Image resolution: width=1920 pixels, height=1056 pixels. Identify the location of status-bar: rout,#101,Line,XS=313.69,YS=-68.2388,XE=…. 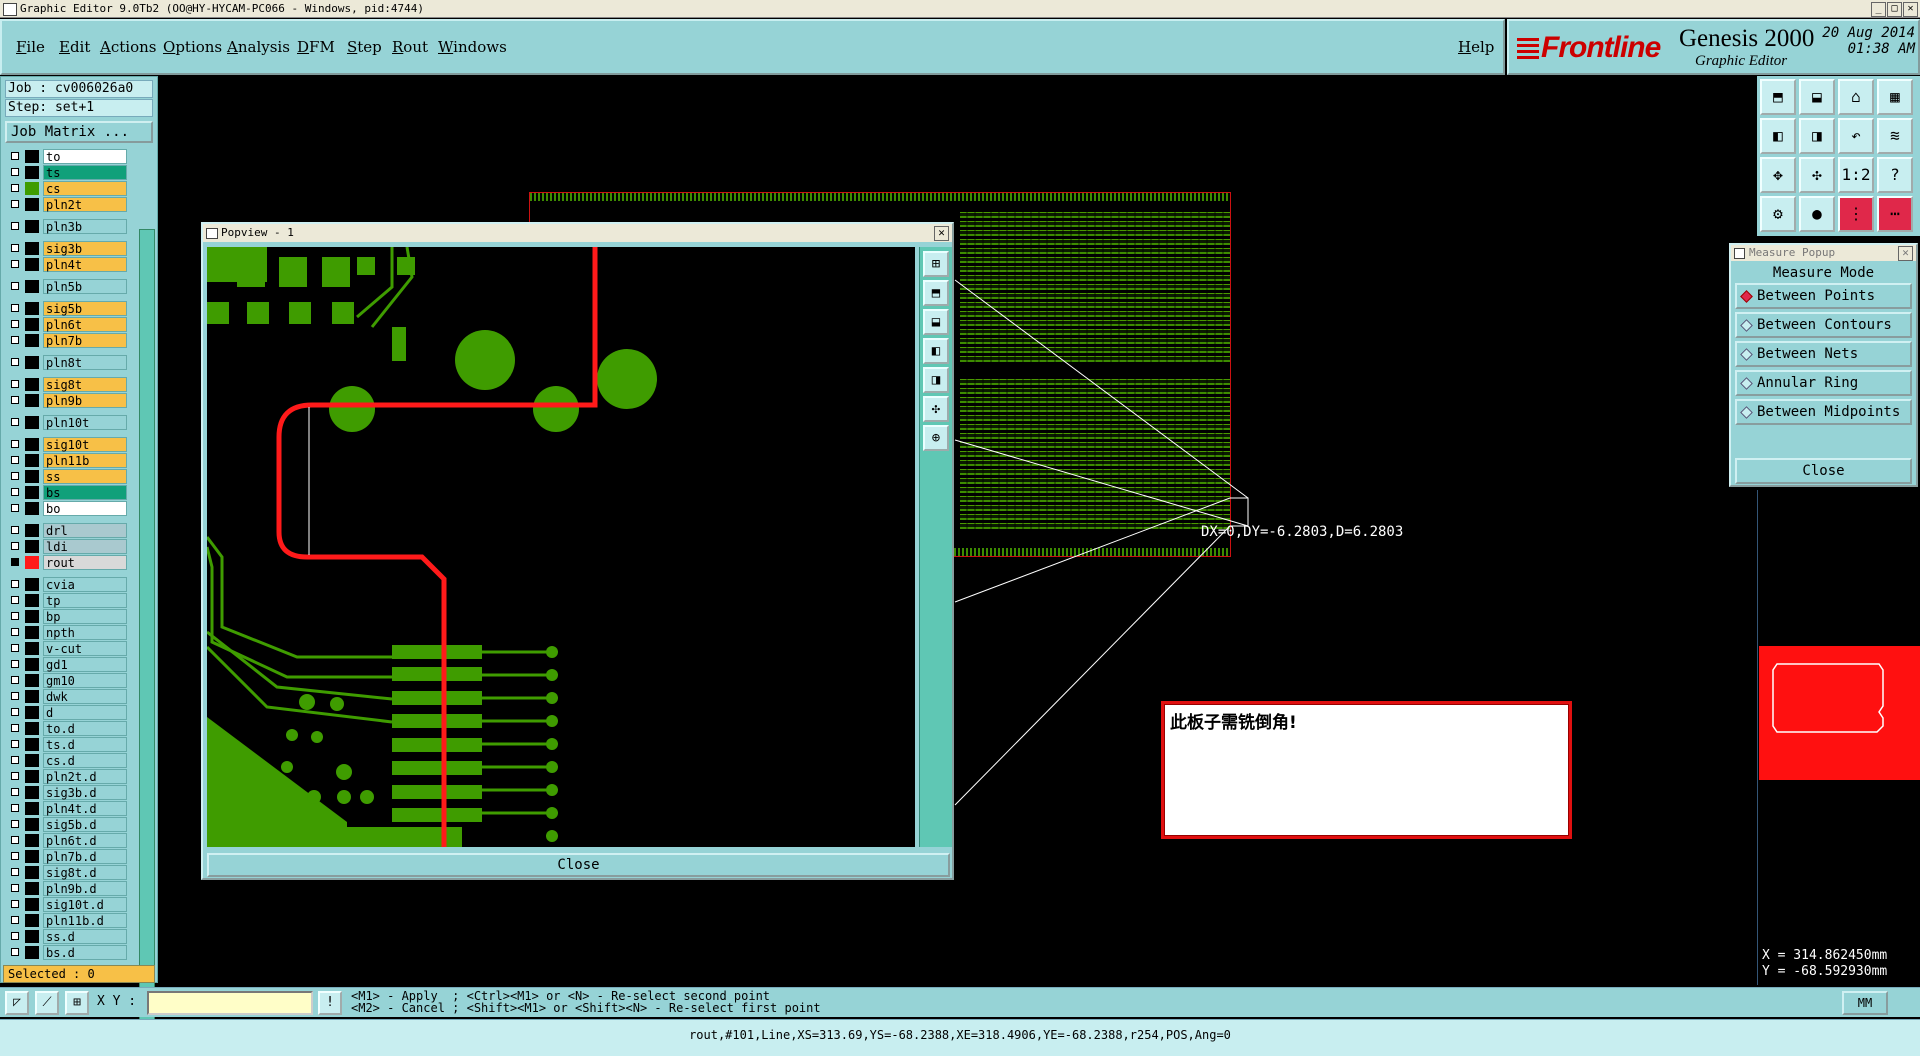
(960, 1037).